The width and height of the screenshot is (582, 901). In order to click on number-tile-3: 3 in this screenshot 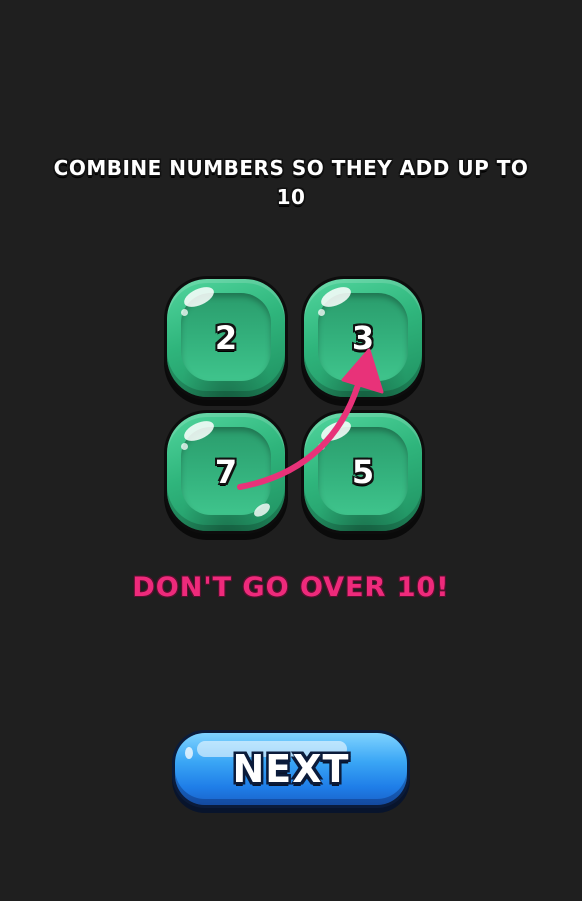, I will do `click(363, 338)`.